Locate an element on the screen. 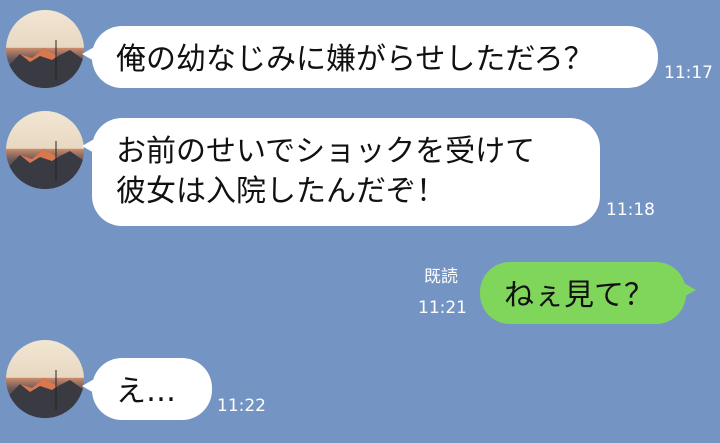 The image size is (720, 443). timestamp: 11:17 is located at coordinates (688, 73).